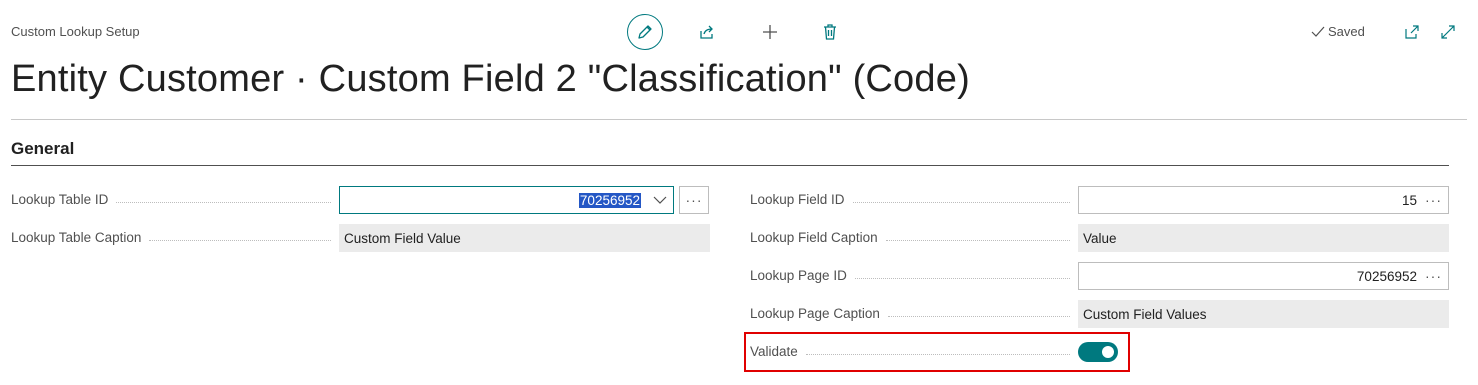 The image size is (1478, 385). I want to click on plus-icon, so click(770, 32).